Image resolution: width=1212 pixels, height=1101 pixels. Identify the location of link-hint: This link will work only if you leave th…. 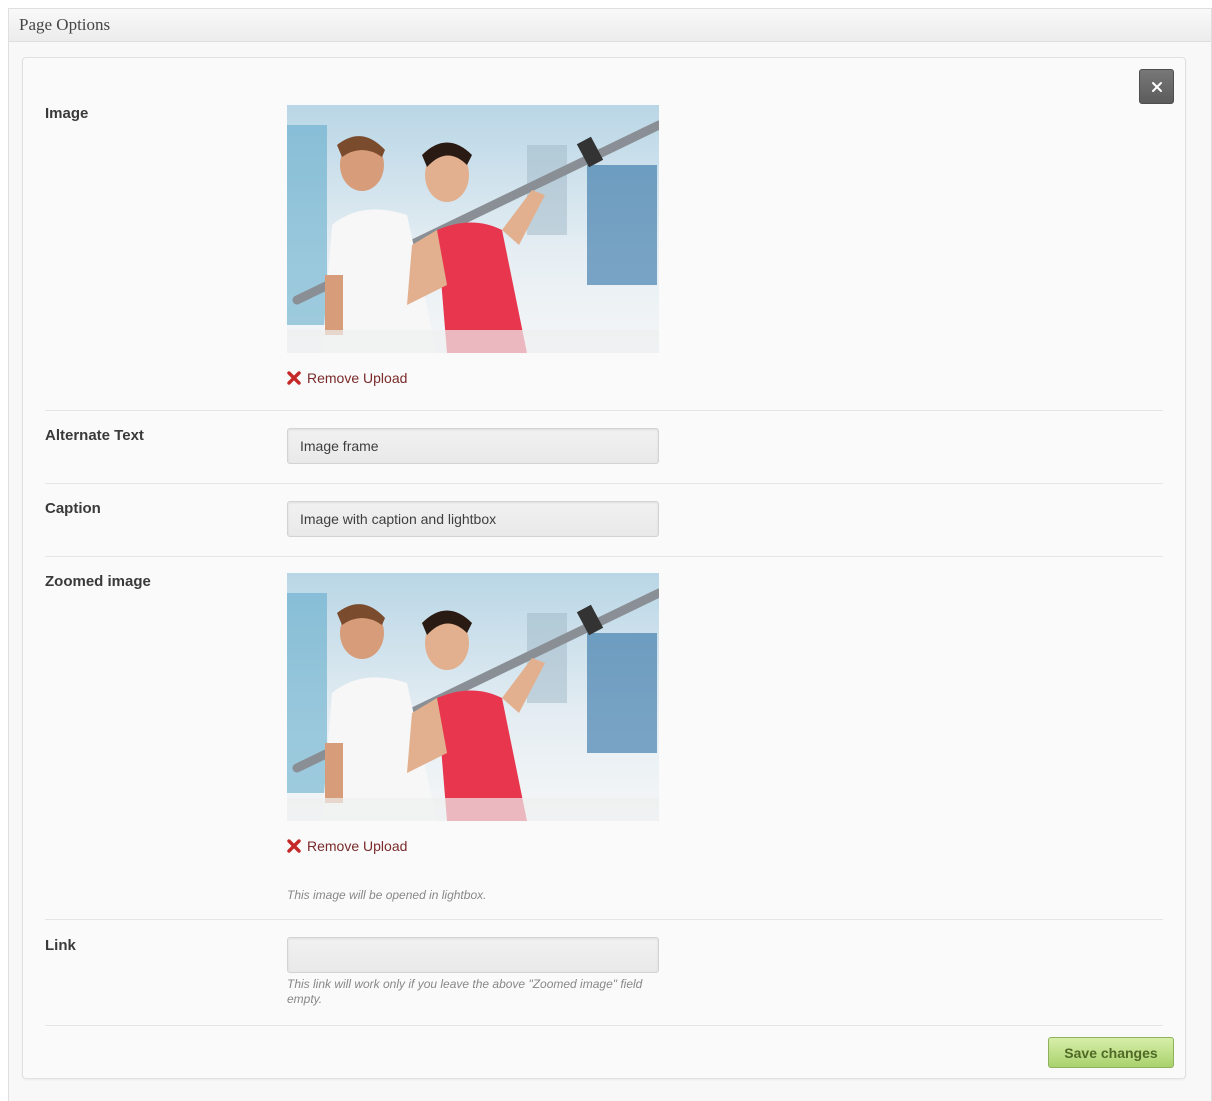
(465, 991).